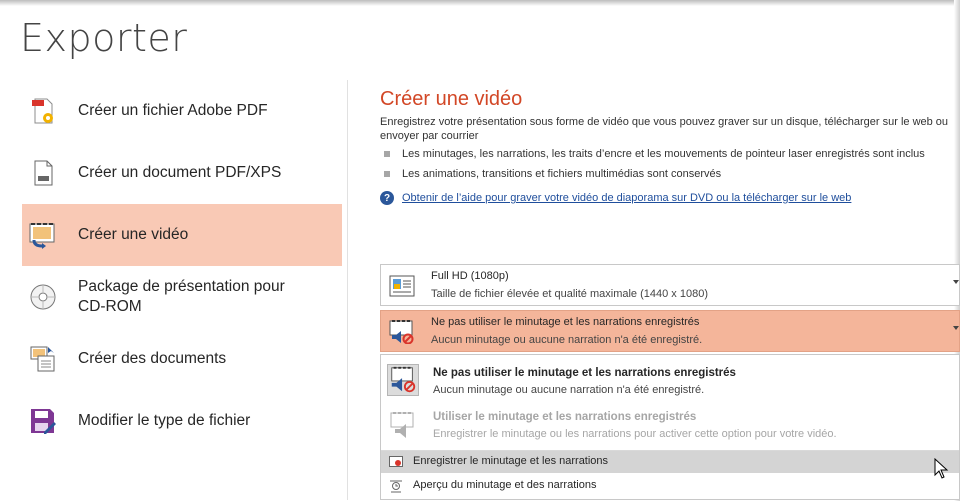  What do you see at coordinates (396, 486) in the screenshot?
I see `preview-icon` at bounding box center [396, 486].